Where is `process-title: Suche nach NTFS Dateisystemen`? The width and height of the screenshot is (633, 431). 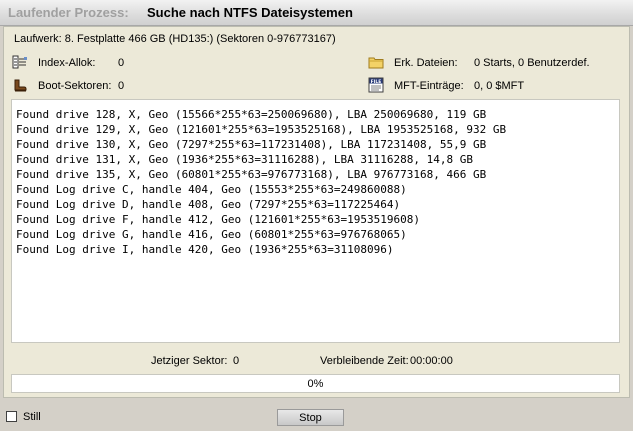
process-title: Suche nach NTFS Dateisystemen is located at coordinates (250, 12).